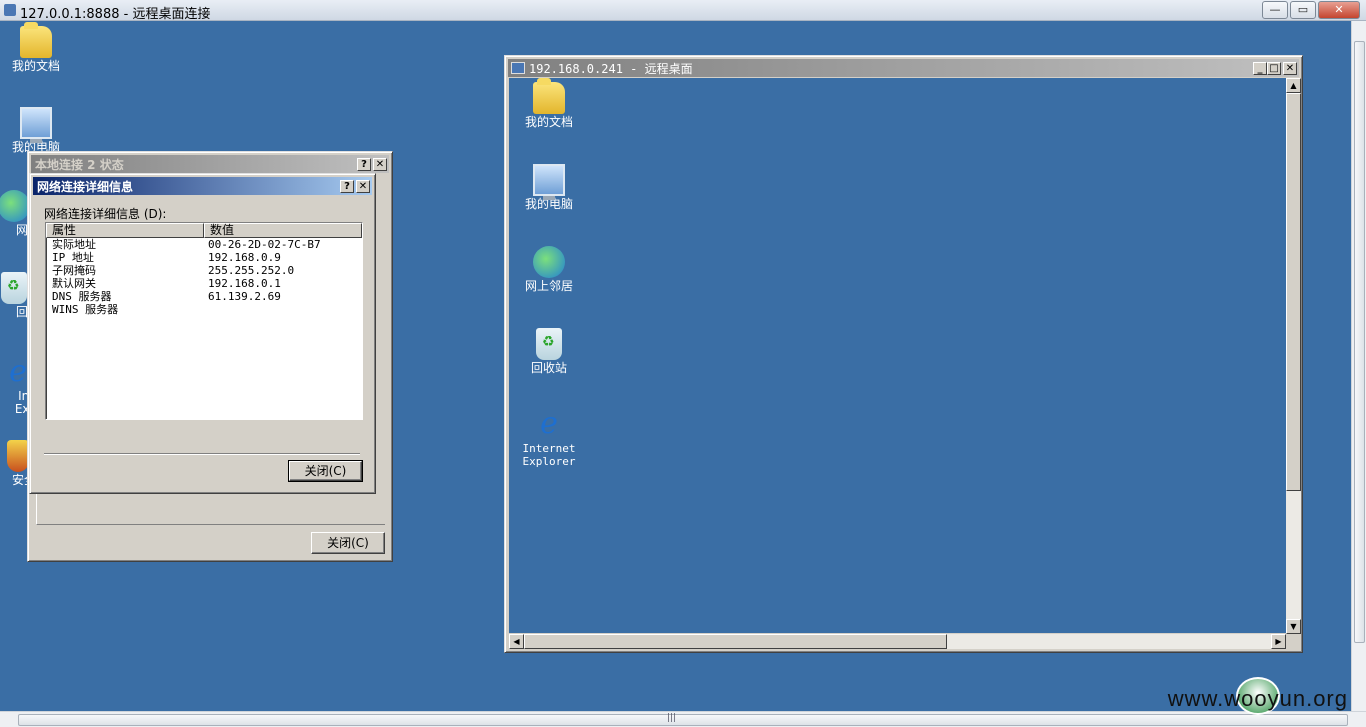  I want to click on scroll-down-icon: ▼, so click(1293, 626).